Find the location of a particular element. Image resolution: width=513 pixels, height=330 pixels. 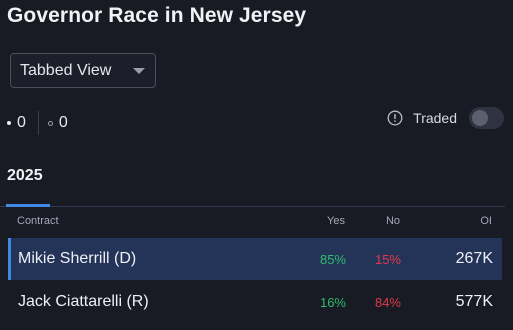

tab-2025: 2025 is located at coordinates (25, 176).